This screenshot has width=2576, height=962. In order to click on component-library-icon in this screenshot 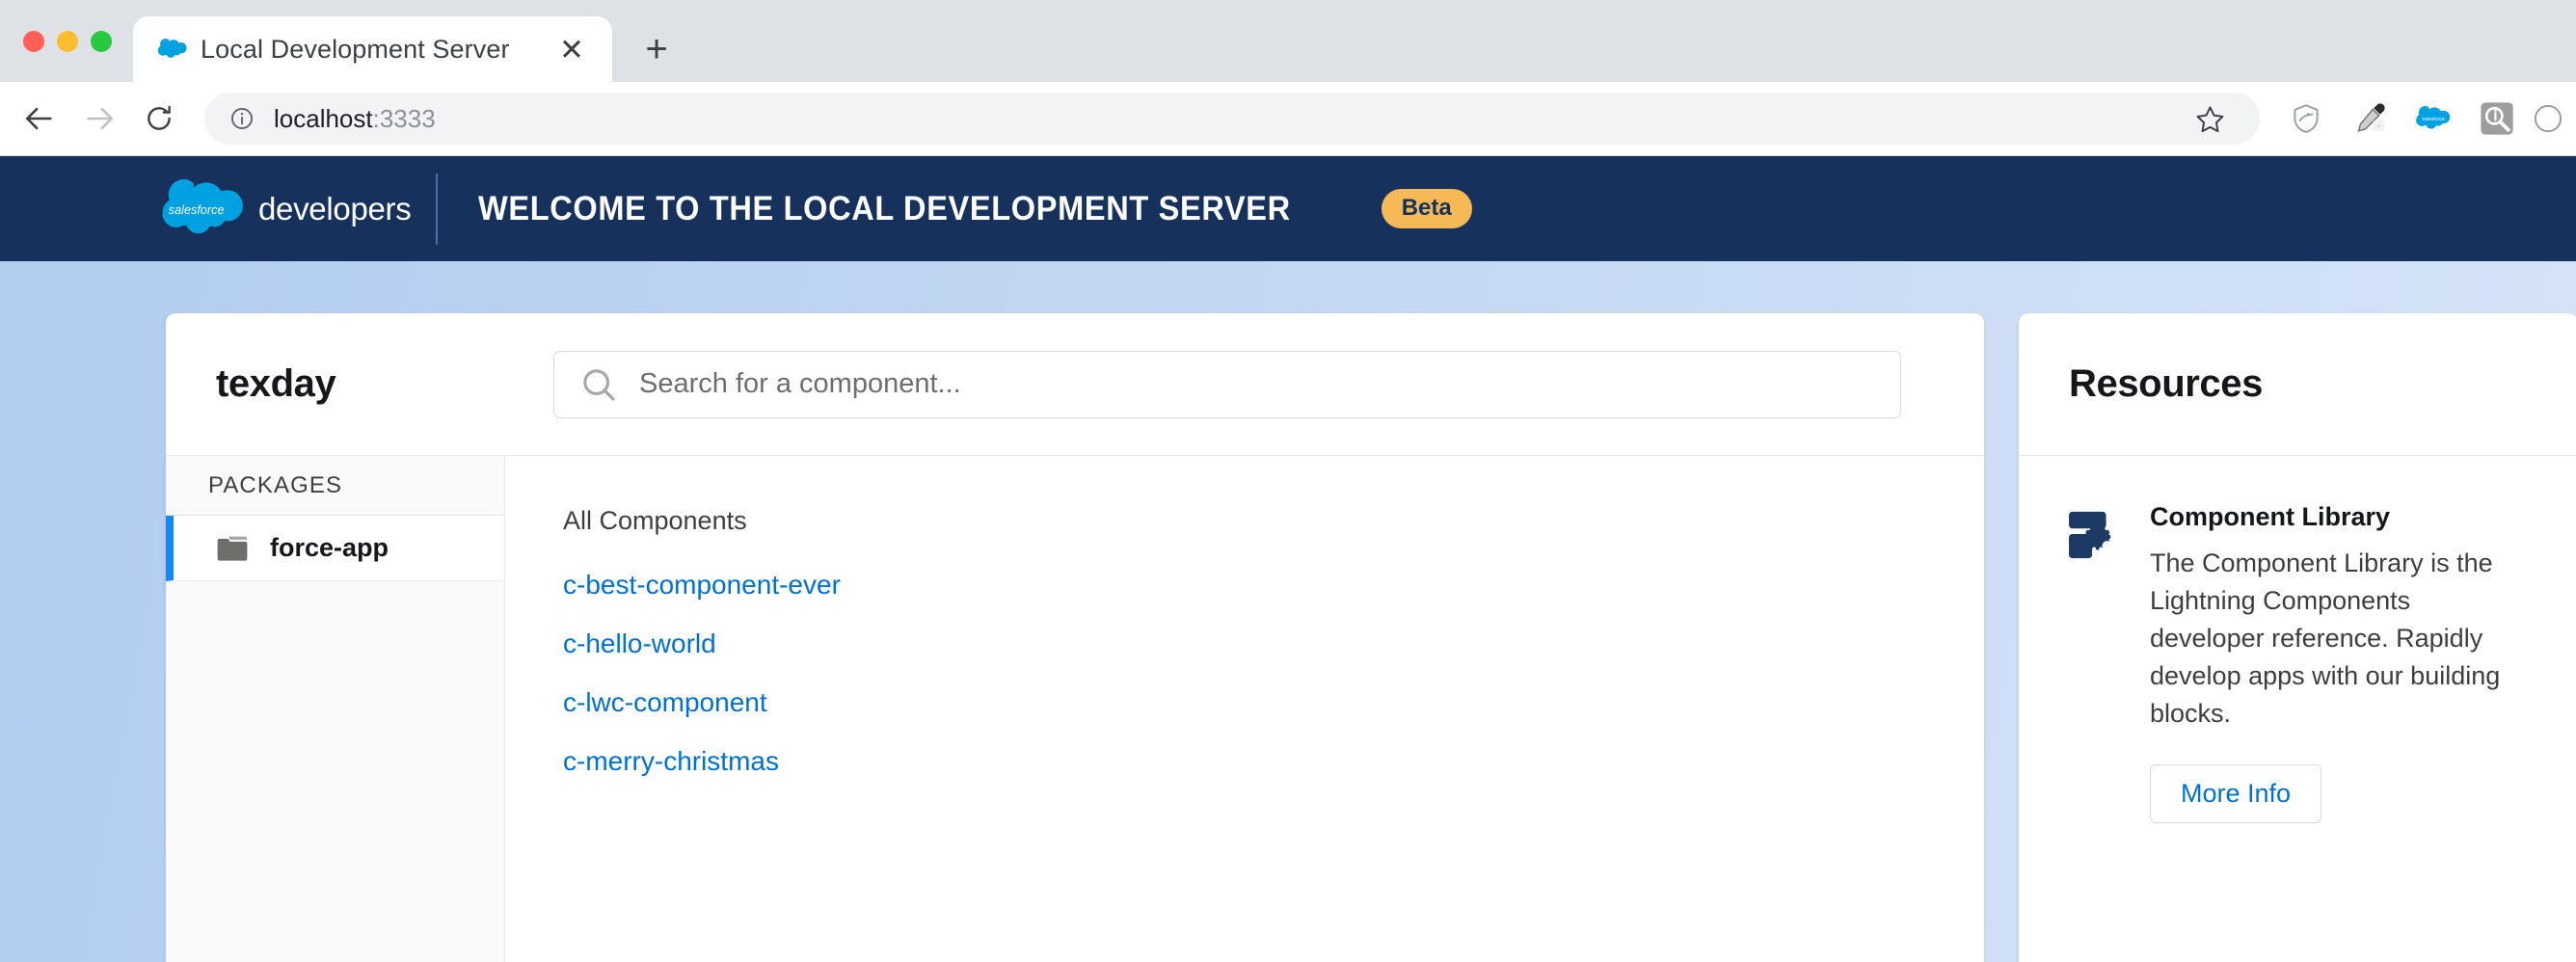, I will do `click(2095, 662)`.